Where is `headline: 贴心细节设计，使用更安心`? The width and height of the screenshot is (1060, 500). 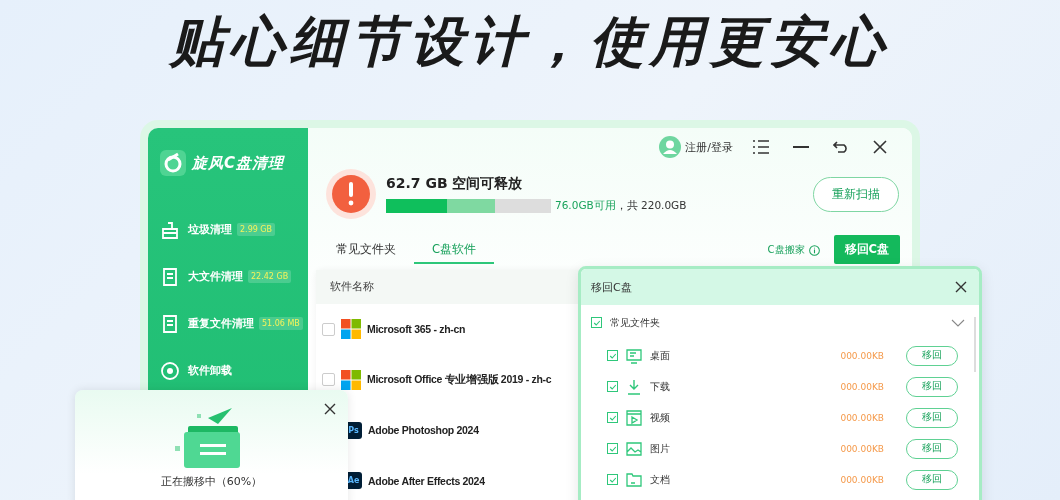
headline: 贴心细节设计，使用更安心 is located at coordinates (529, 42).